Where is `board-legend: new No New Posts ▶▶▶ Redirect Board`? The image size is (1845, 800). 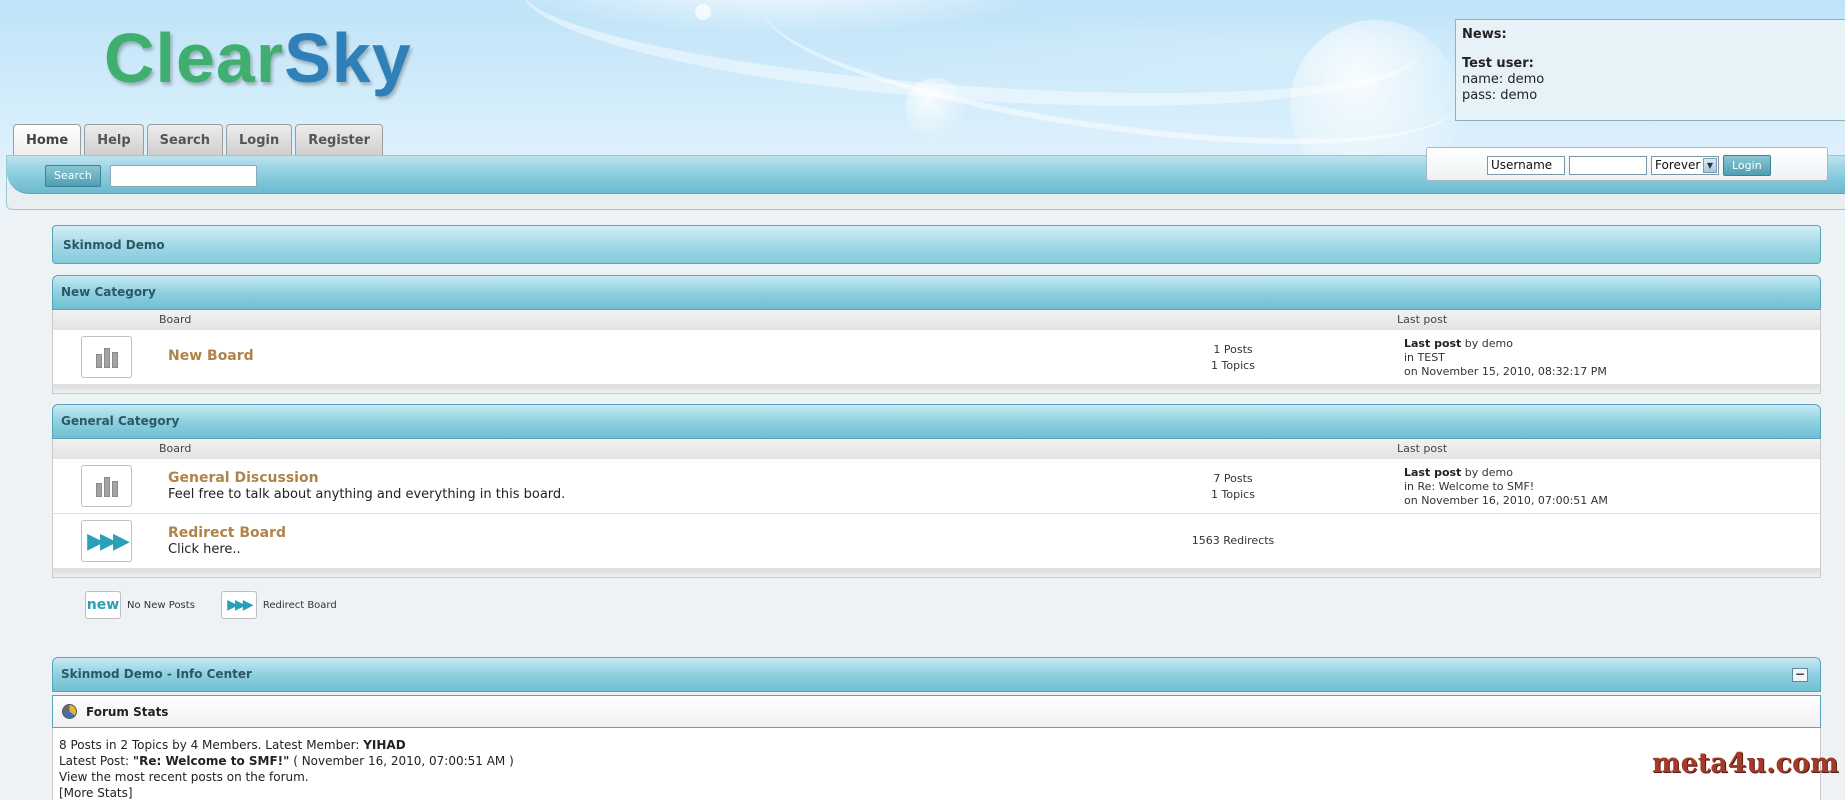
board-legend: new No New Posts ▶▶▶ Redirect Board is located at coordinates (211, 605).